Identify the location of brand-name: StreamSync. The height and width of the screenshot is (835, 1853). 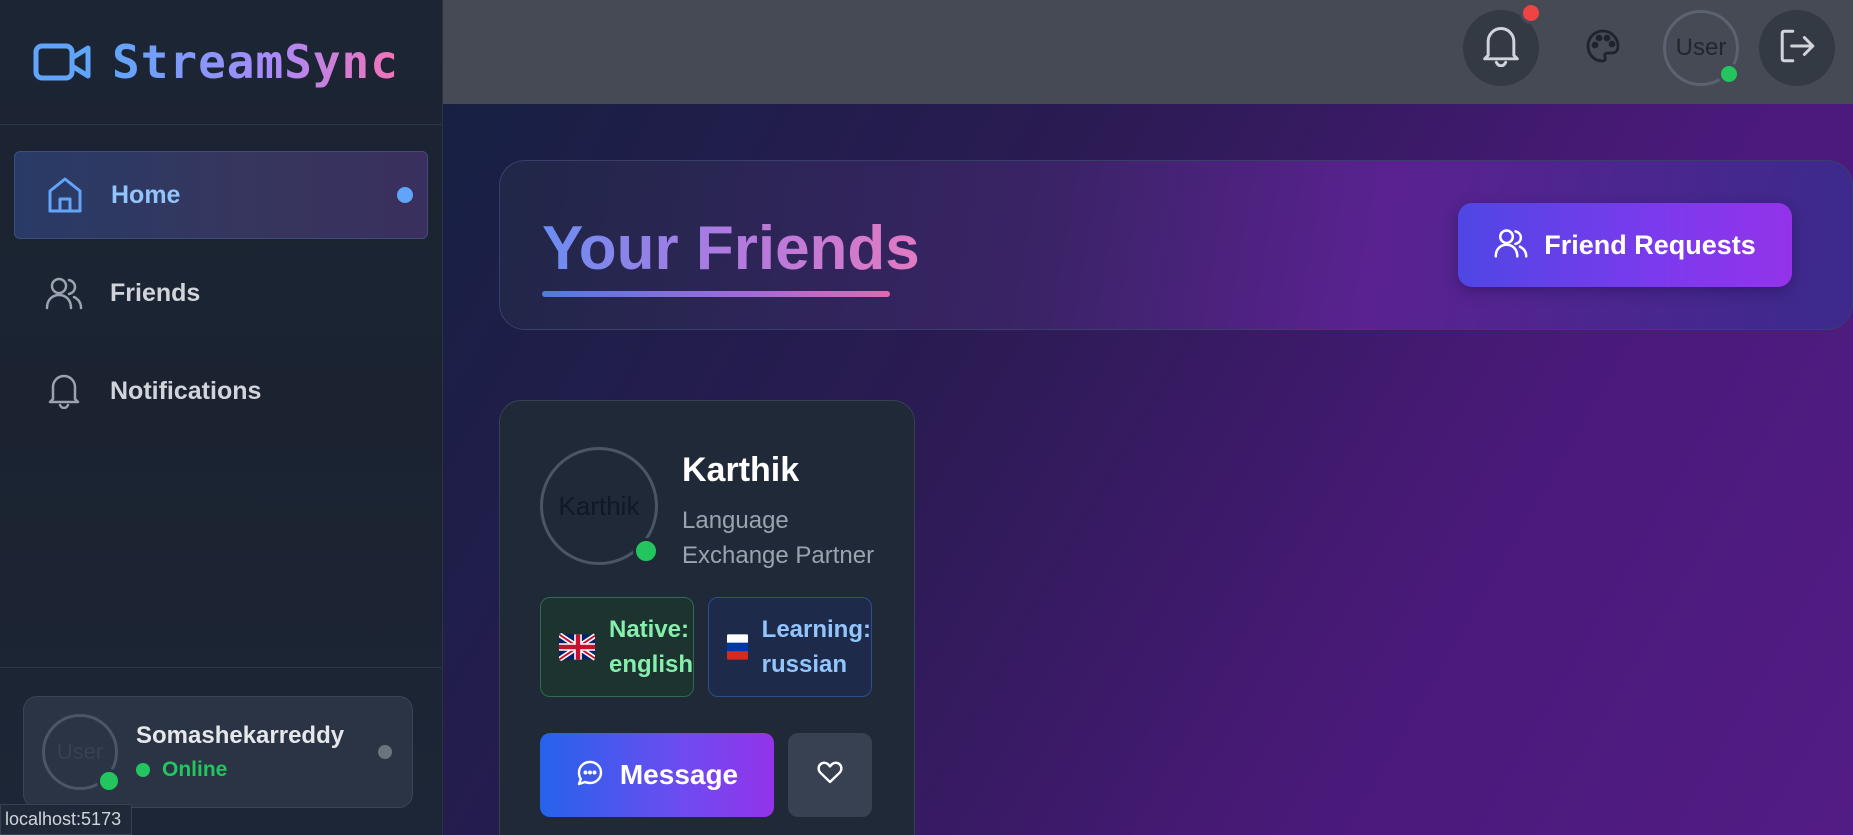
(255, 62).